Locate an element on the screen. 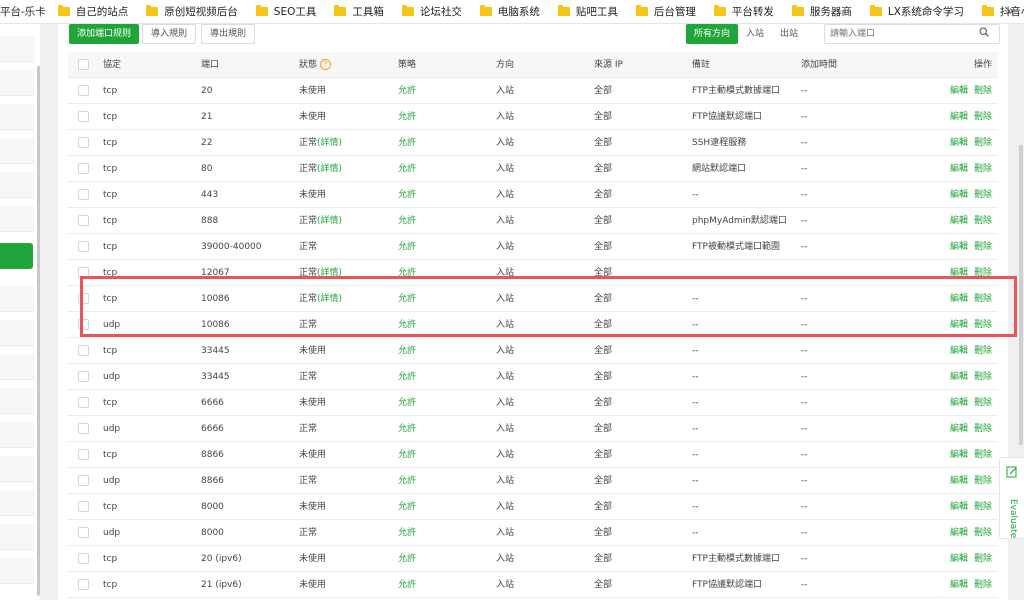 The width and height of the screenshot is (1024, 600). bookmark-folder: SEO工具 is located at coordinates (285, 11).